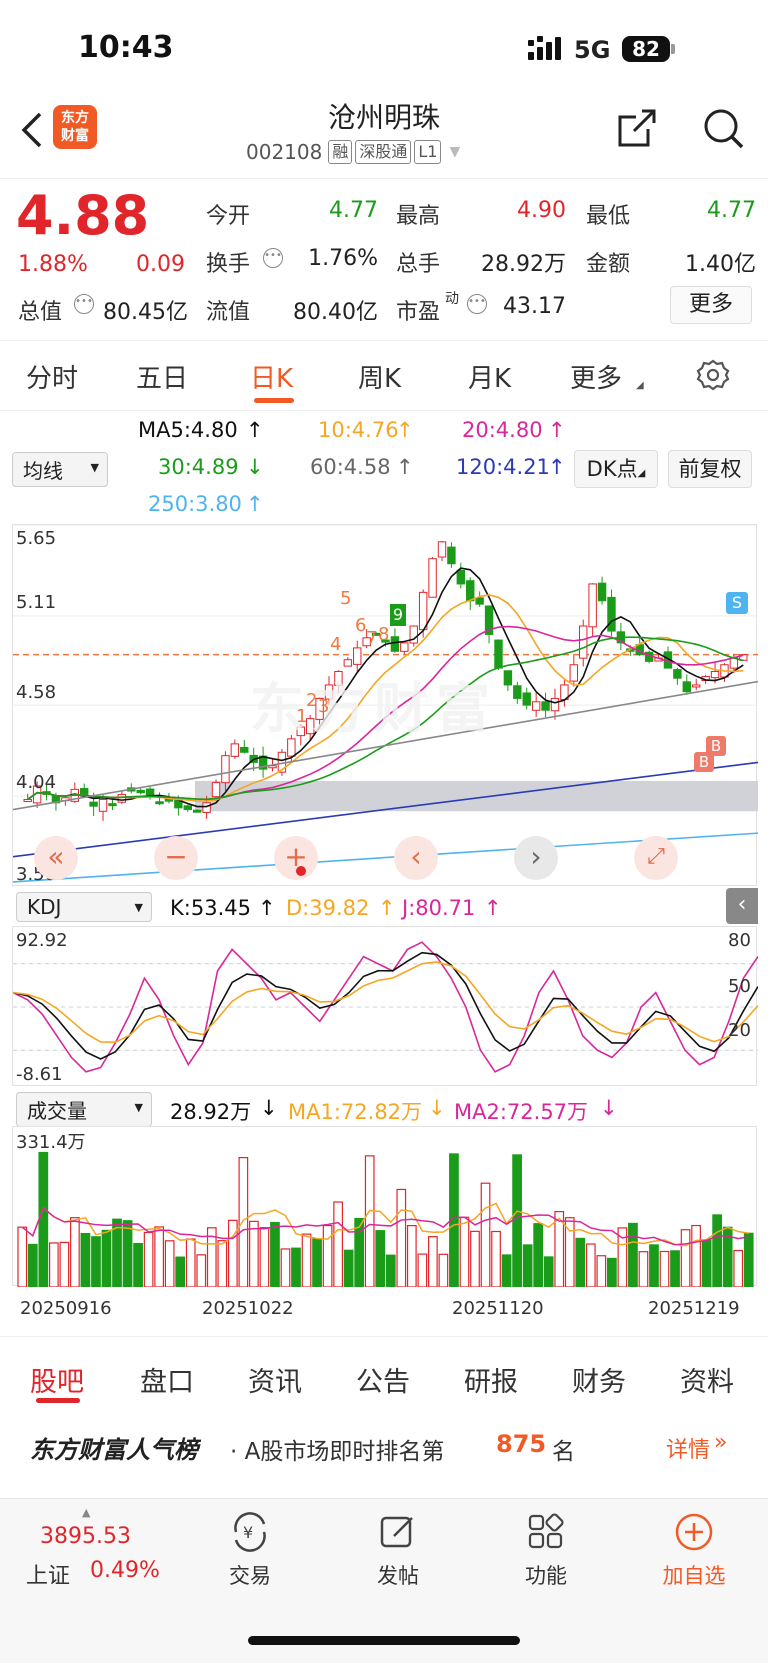  I want to click on zoom-out-icon: −, so click(176, 858).